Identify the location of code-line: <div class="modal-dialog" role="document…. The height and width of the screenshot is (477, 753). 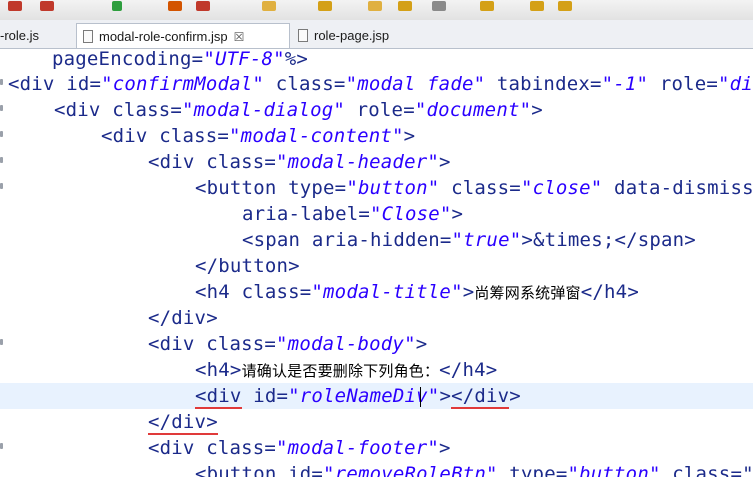
(298, 110).